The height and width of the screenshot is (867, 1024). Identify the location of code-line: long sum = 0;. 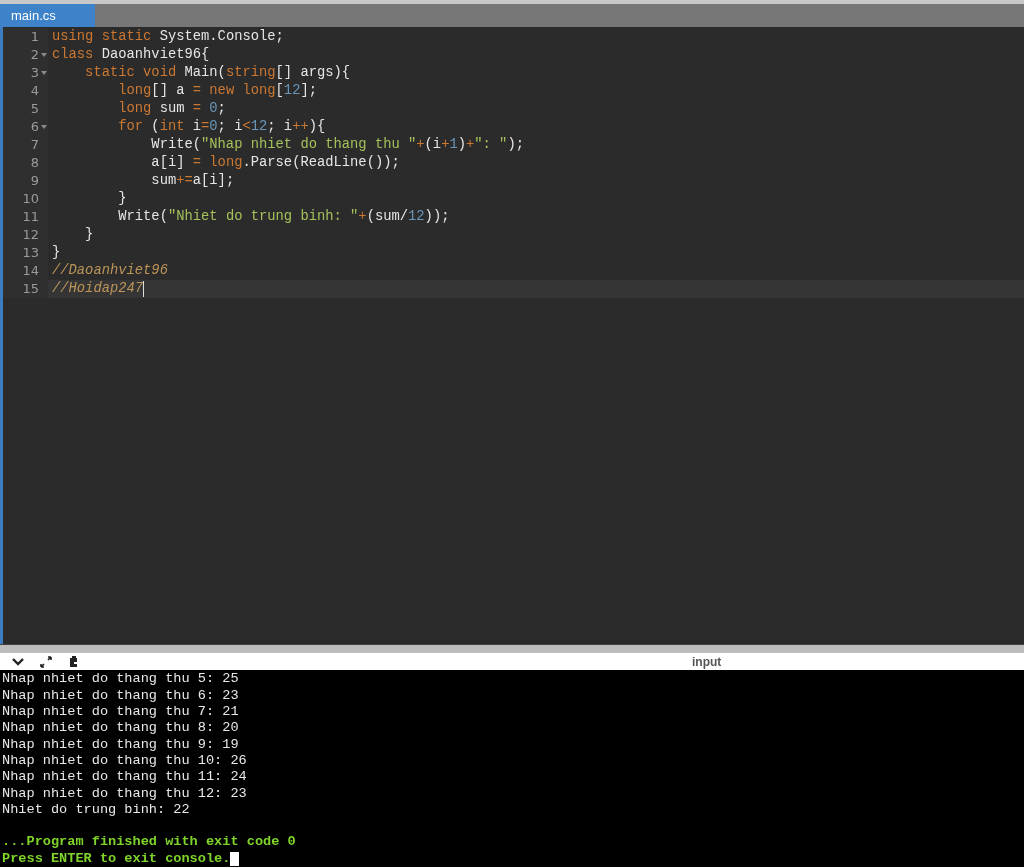
(171, 109).